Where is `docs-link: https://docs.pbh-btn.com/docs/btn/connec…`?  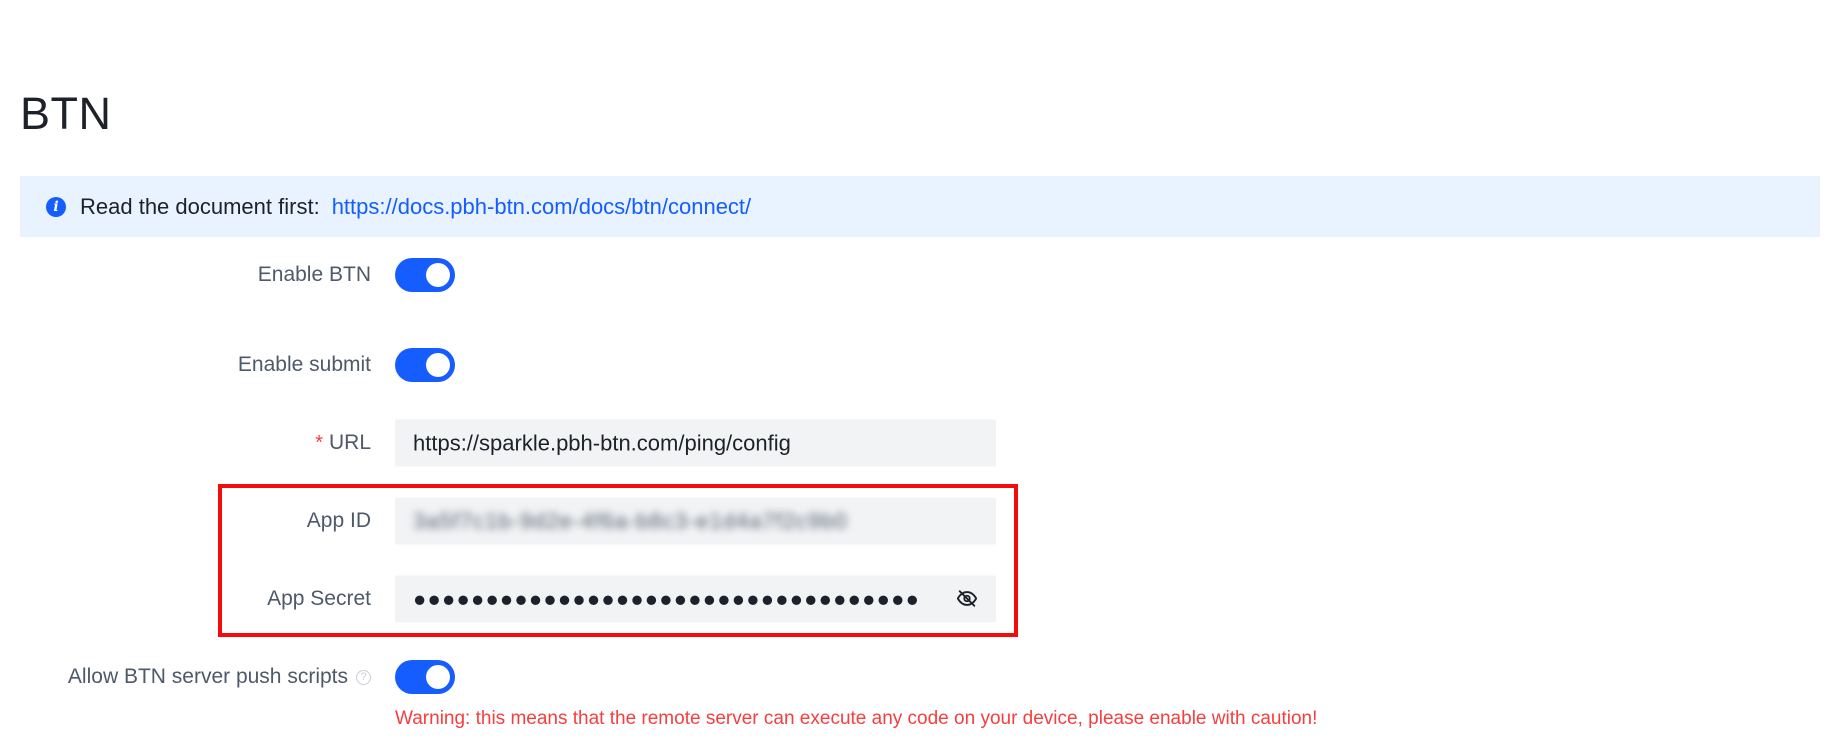 docs-link: https://docs.pbh-btn.com/docs/btn/connec… is located at coordinates (541, 207).